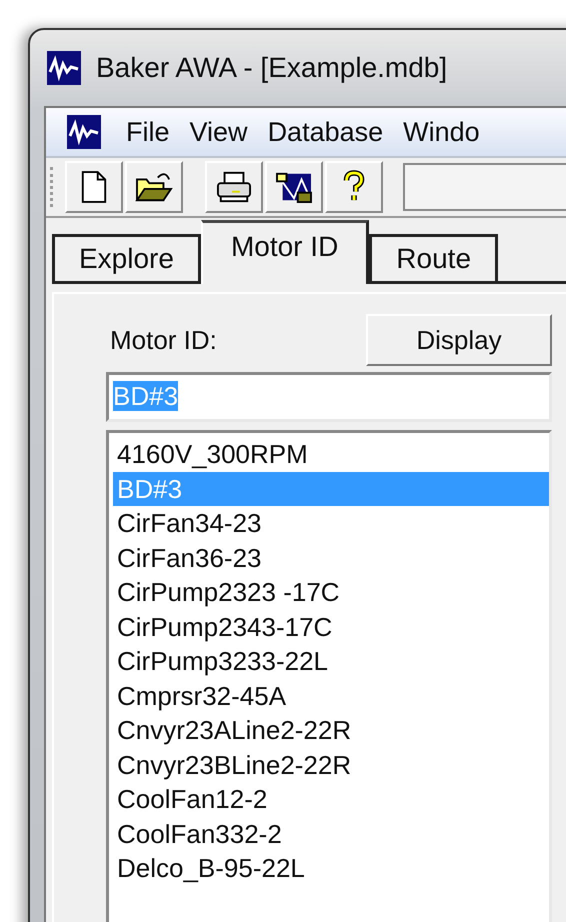 The image size is (566, 922). Describe the element at coordinates (332, 132) in the screenshot. I see `menu-item: Database` at that location.